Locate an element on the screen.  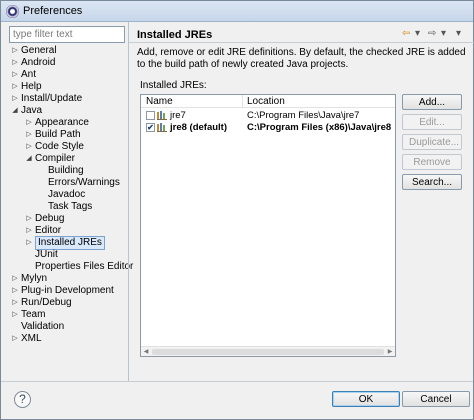
tree-item: Properties Files Editor is located at coordinates (69, 267).